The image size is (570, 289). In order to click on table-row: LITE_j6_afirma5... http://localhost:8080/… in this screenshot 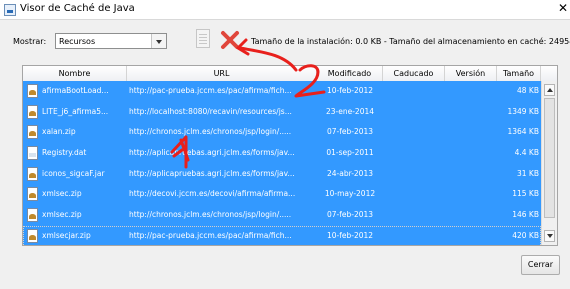, I will do `click(282, 112)`.